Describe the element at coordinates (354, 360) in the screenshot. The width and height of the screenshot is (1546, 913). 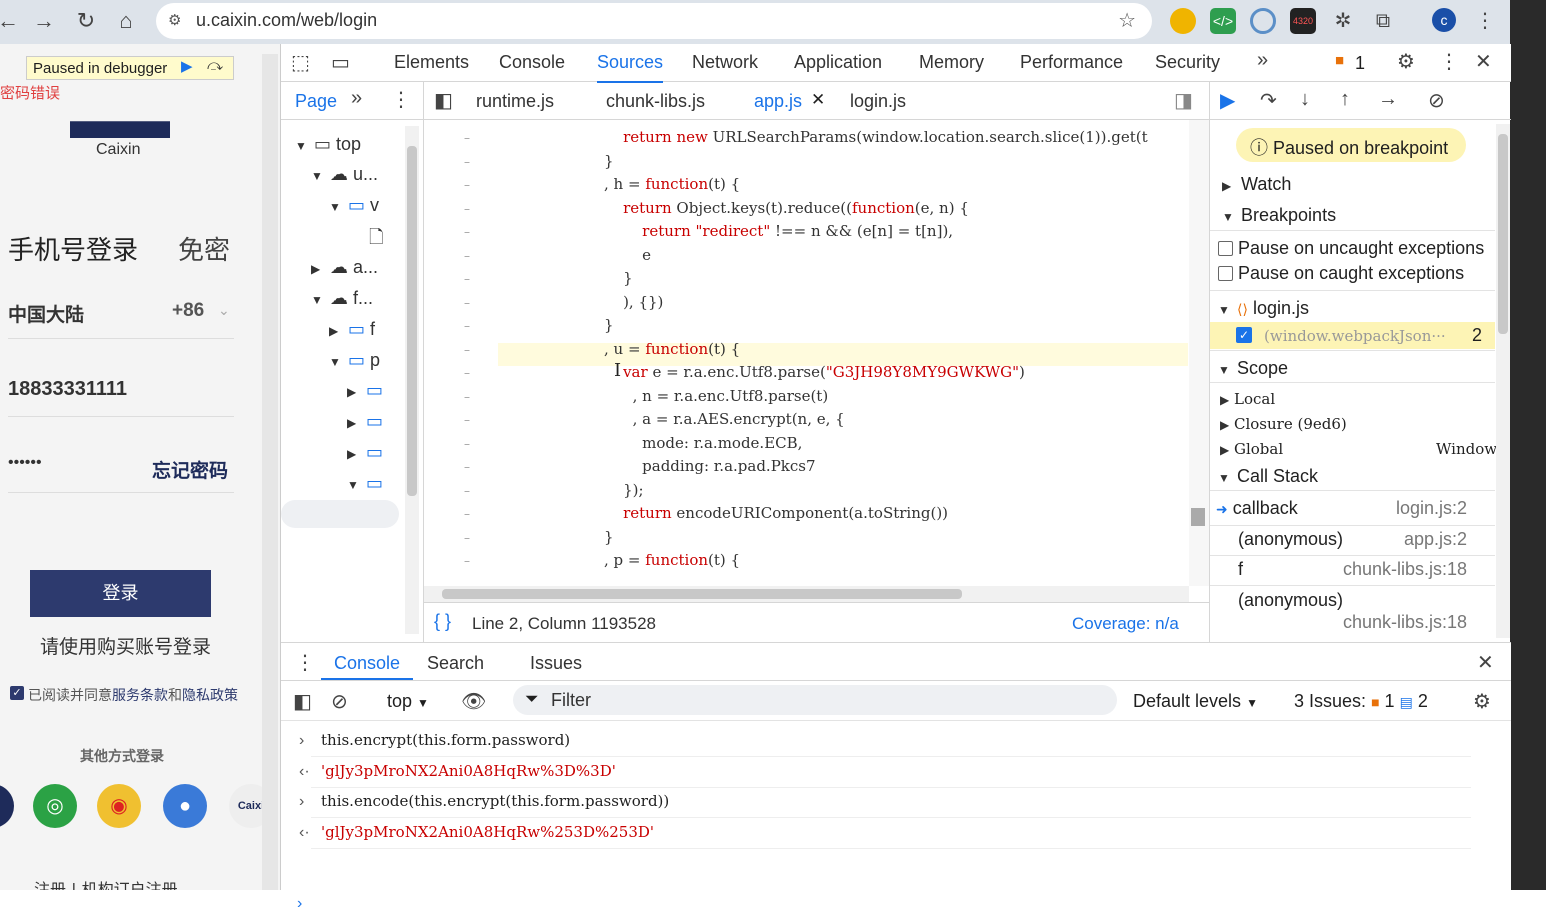
I see `tree-item-folder-p: ▼ ▭ p` at that location.